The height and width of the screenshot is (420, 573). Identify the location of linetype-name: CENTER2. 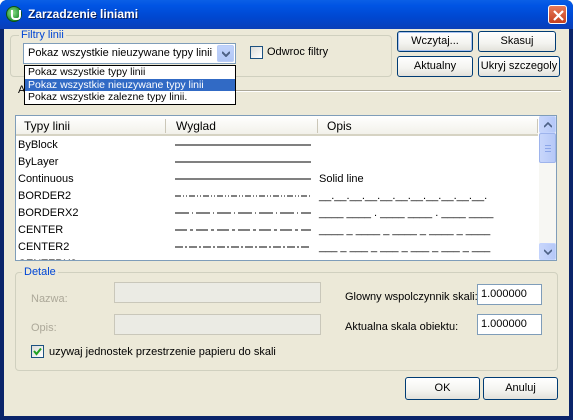
(44, 247).